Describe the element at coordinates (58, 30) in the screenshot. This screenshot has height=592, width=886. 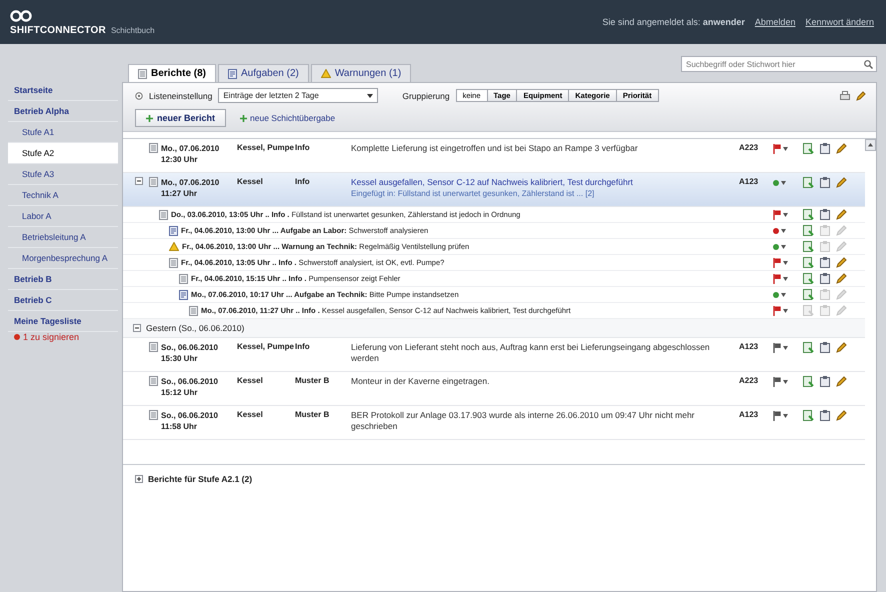
I see `product-name: SHIFTCONNECTOR` at that location.